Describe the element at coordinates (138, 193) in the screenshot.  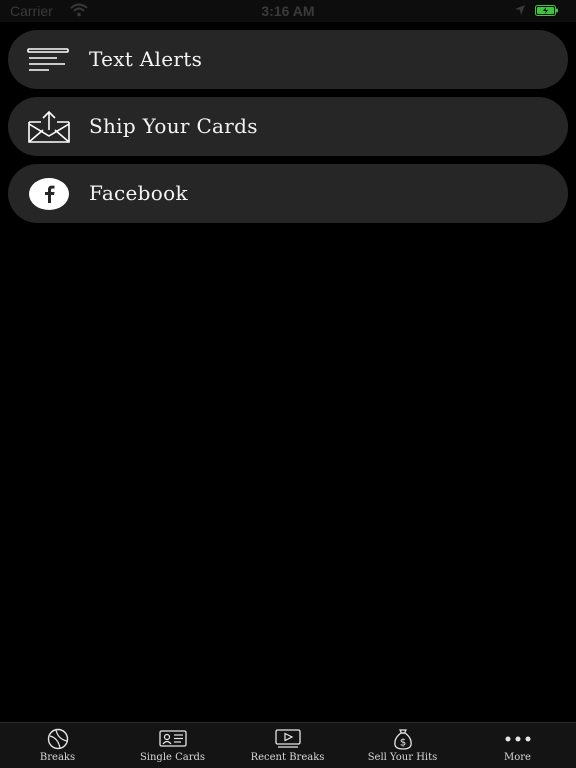
I see `menu-item-label: Facebook` at that location.